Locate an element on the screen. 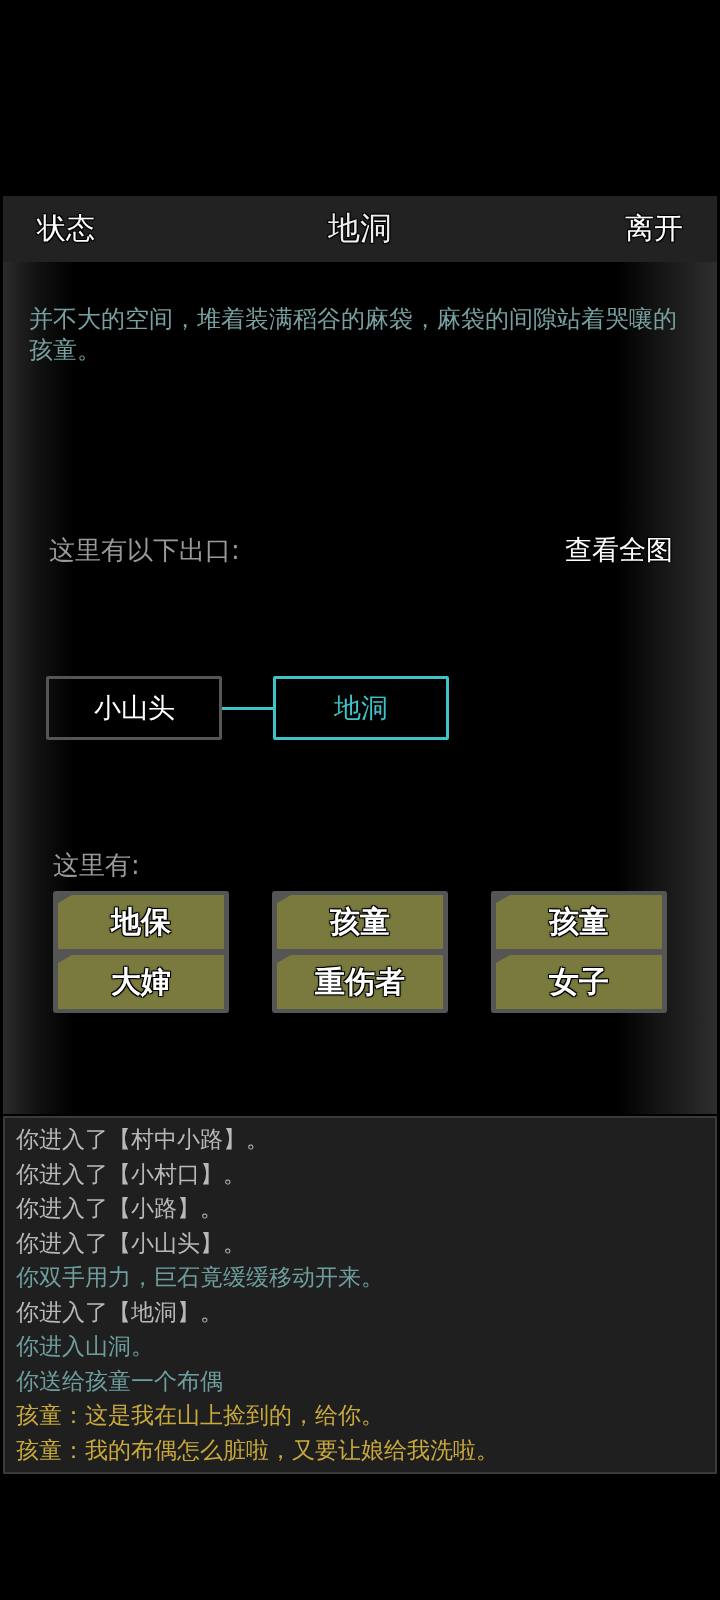 The image size is (720, 1600). leave-button: 离开 is located at coordinates (654, 229).